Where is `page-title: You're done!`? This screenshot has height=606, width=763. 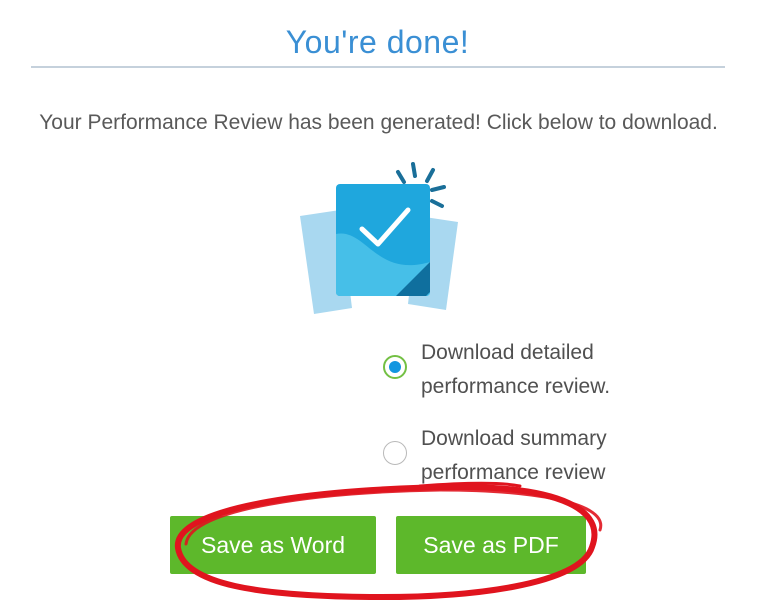
page-title: You're done! is located at coordinates (377, 42).